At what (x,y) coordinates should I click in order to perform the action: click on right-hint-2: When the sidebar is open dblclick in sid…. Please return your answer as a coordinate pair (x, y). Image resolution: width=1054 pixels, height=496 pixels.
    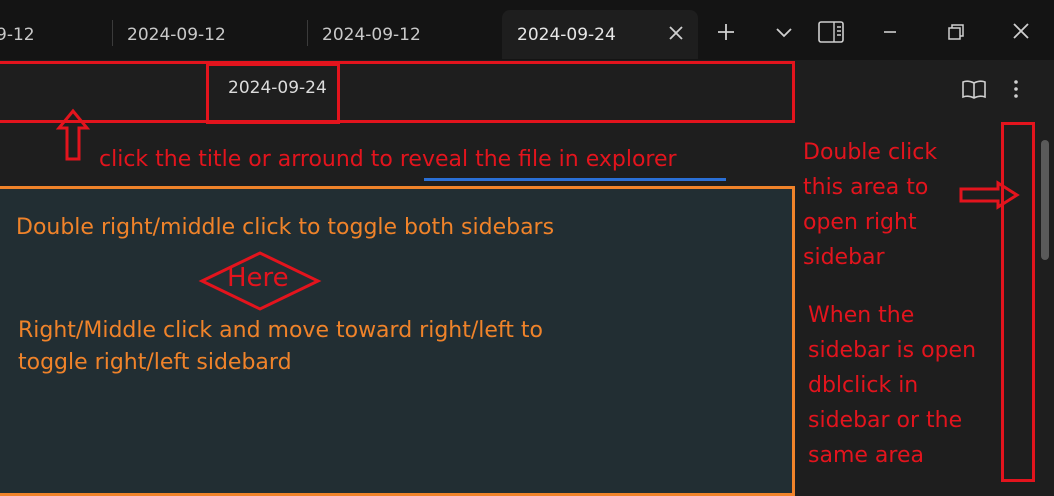
    Looking at the image, I should click on (892, 385).